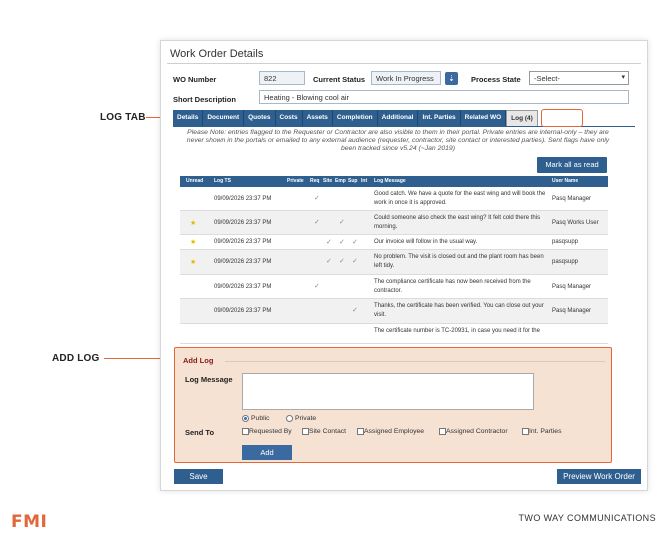  I want to click on col-emp: Emp, so click(340, 181).